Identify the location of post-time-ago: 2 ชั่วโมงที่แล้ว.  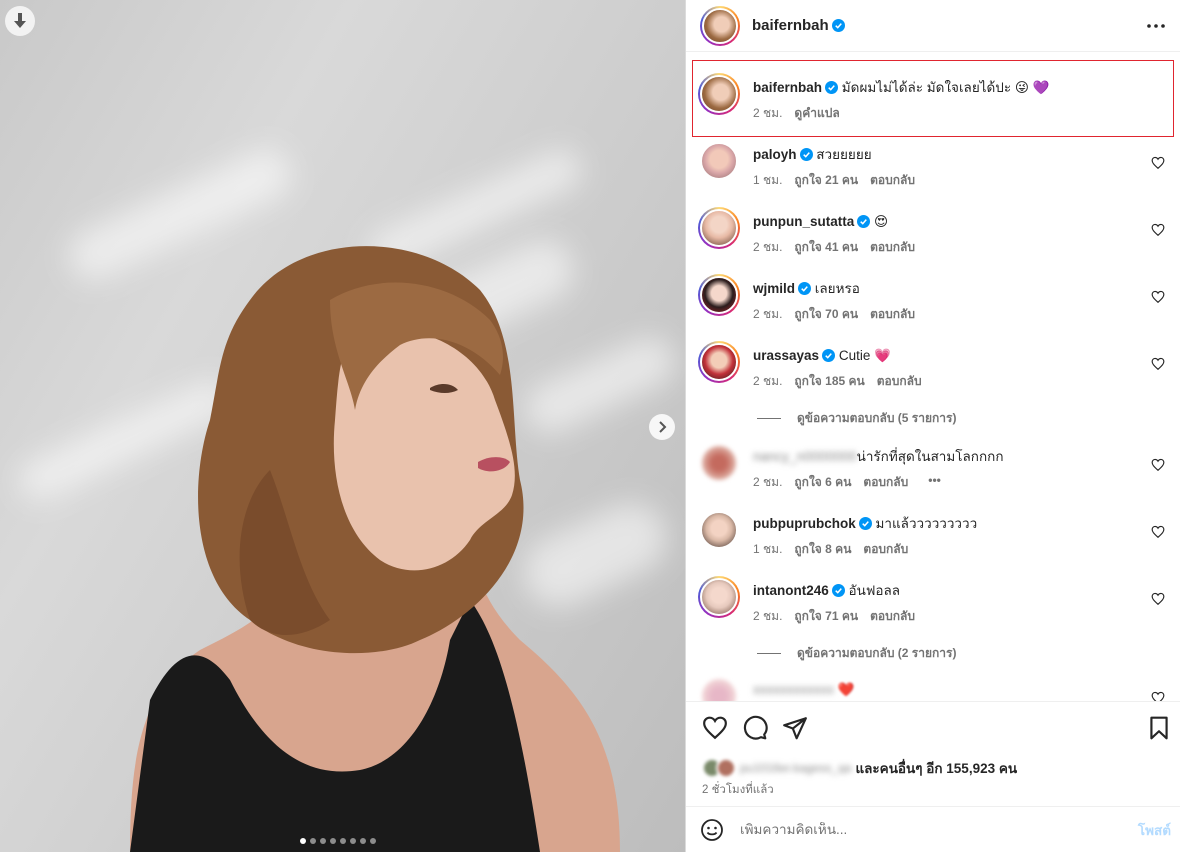
(738, 790).